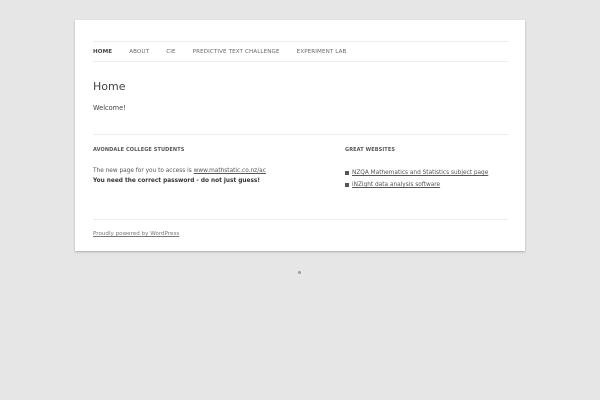 This screenshot has height=400, width=600. Describe the element at coordinates (143, 171) in the screenshot. I see `access-text: The new page for you to access is` at that location.